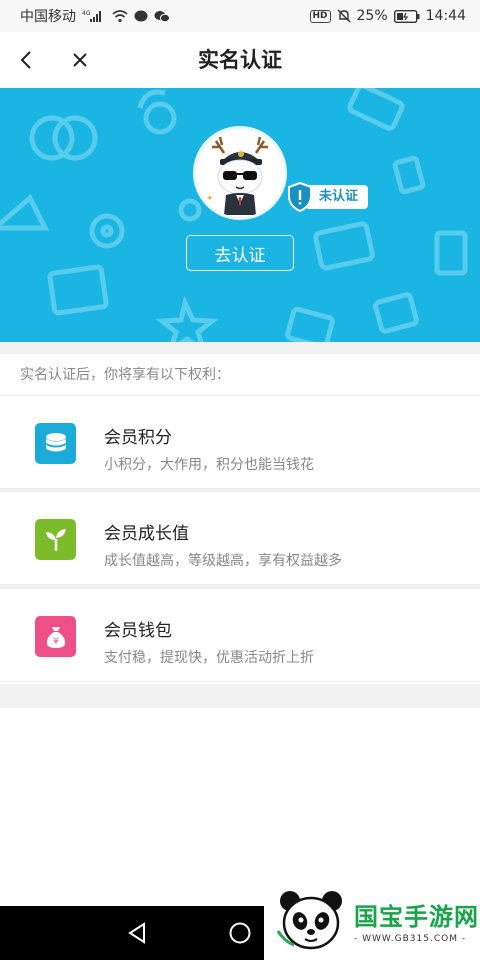  What do you see at coordinates (55, 636) in the screenshot?
I see `money-bag-icon: ¥` at bounding box center [55, 636].